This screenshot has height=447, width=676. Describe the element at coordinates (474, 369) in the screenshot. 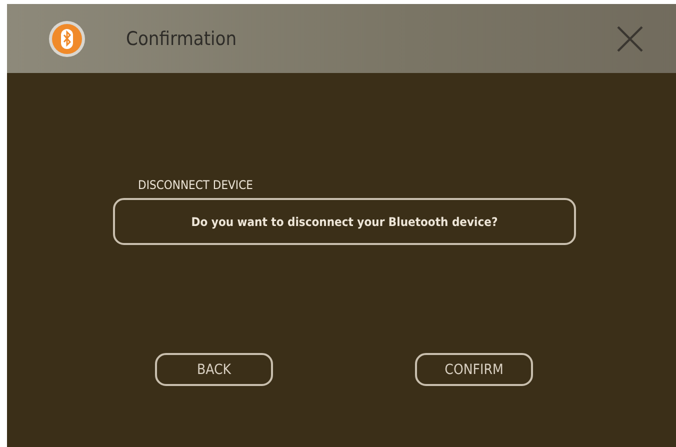

I see `dialog-button: CONFIRM` at that location.